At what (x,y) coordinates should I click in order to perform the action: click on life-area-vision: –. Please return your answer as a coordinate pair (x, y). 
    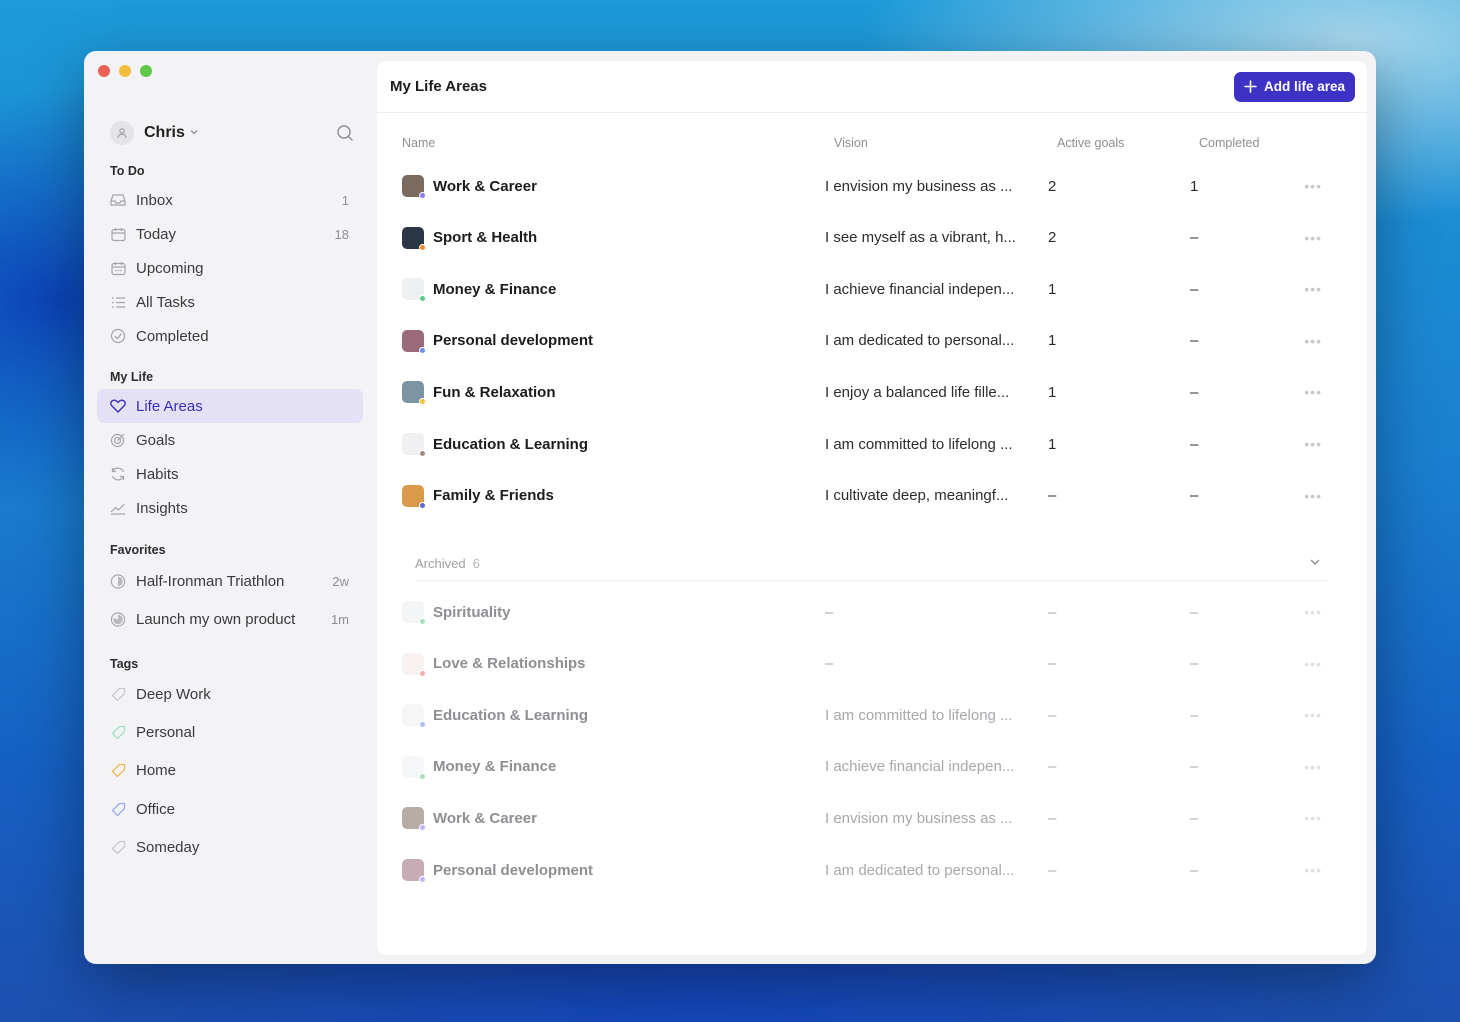
    Looking at the image, I should click on (829, 612).